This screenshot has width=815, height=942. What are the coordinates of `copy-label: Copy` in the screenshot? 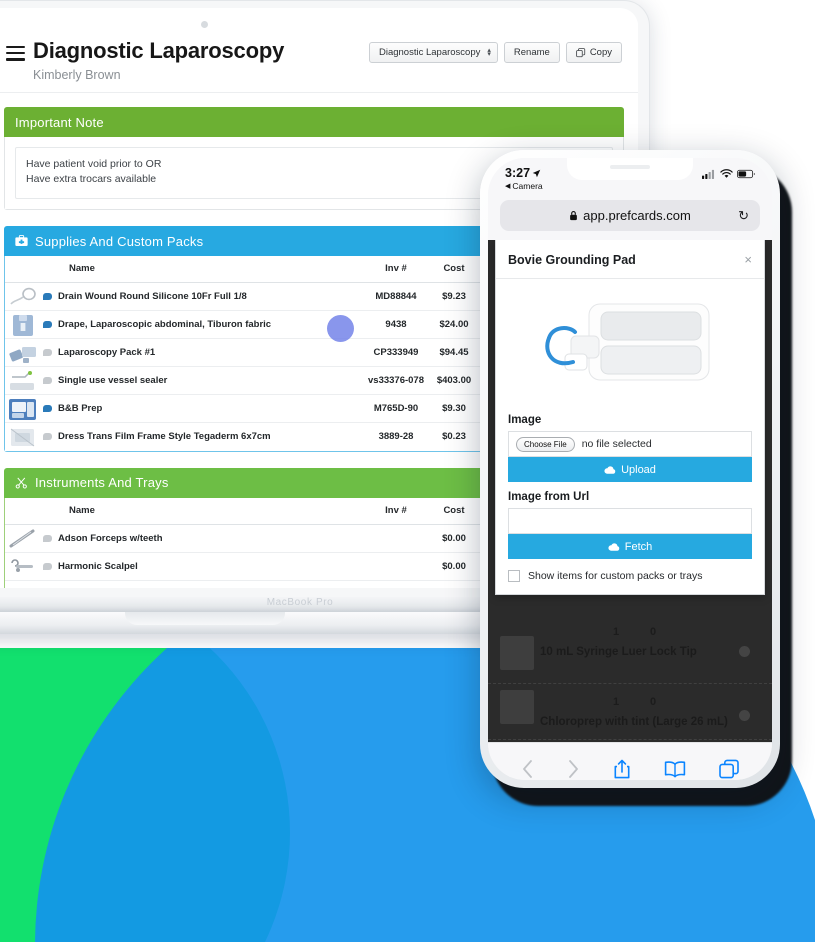 It's located at (600, 52).